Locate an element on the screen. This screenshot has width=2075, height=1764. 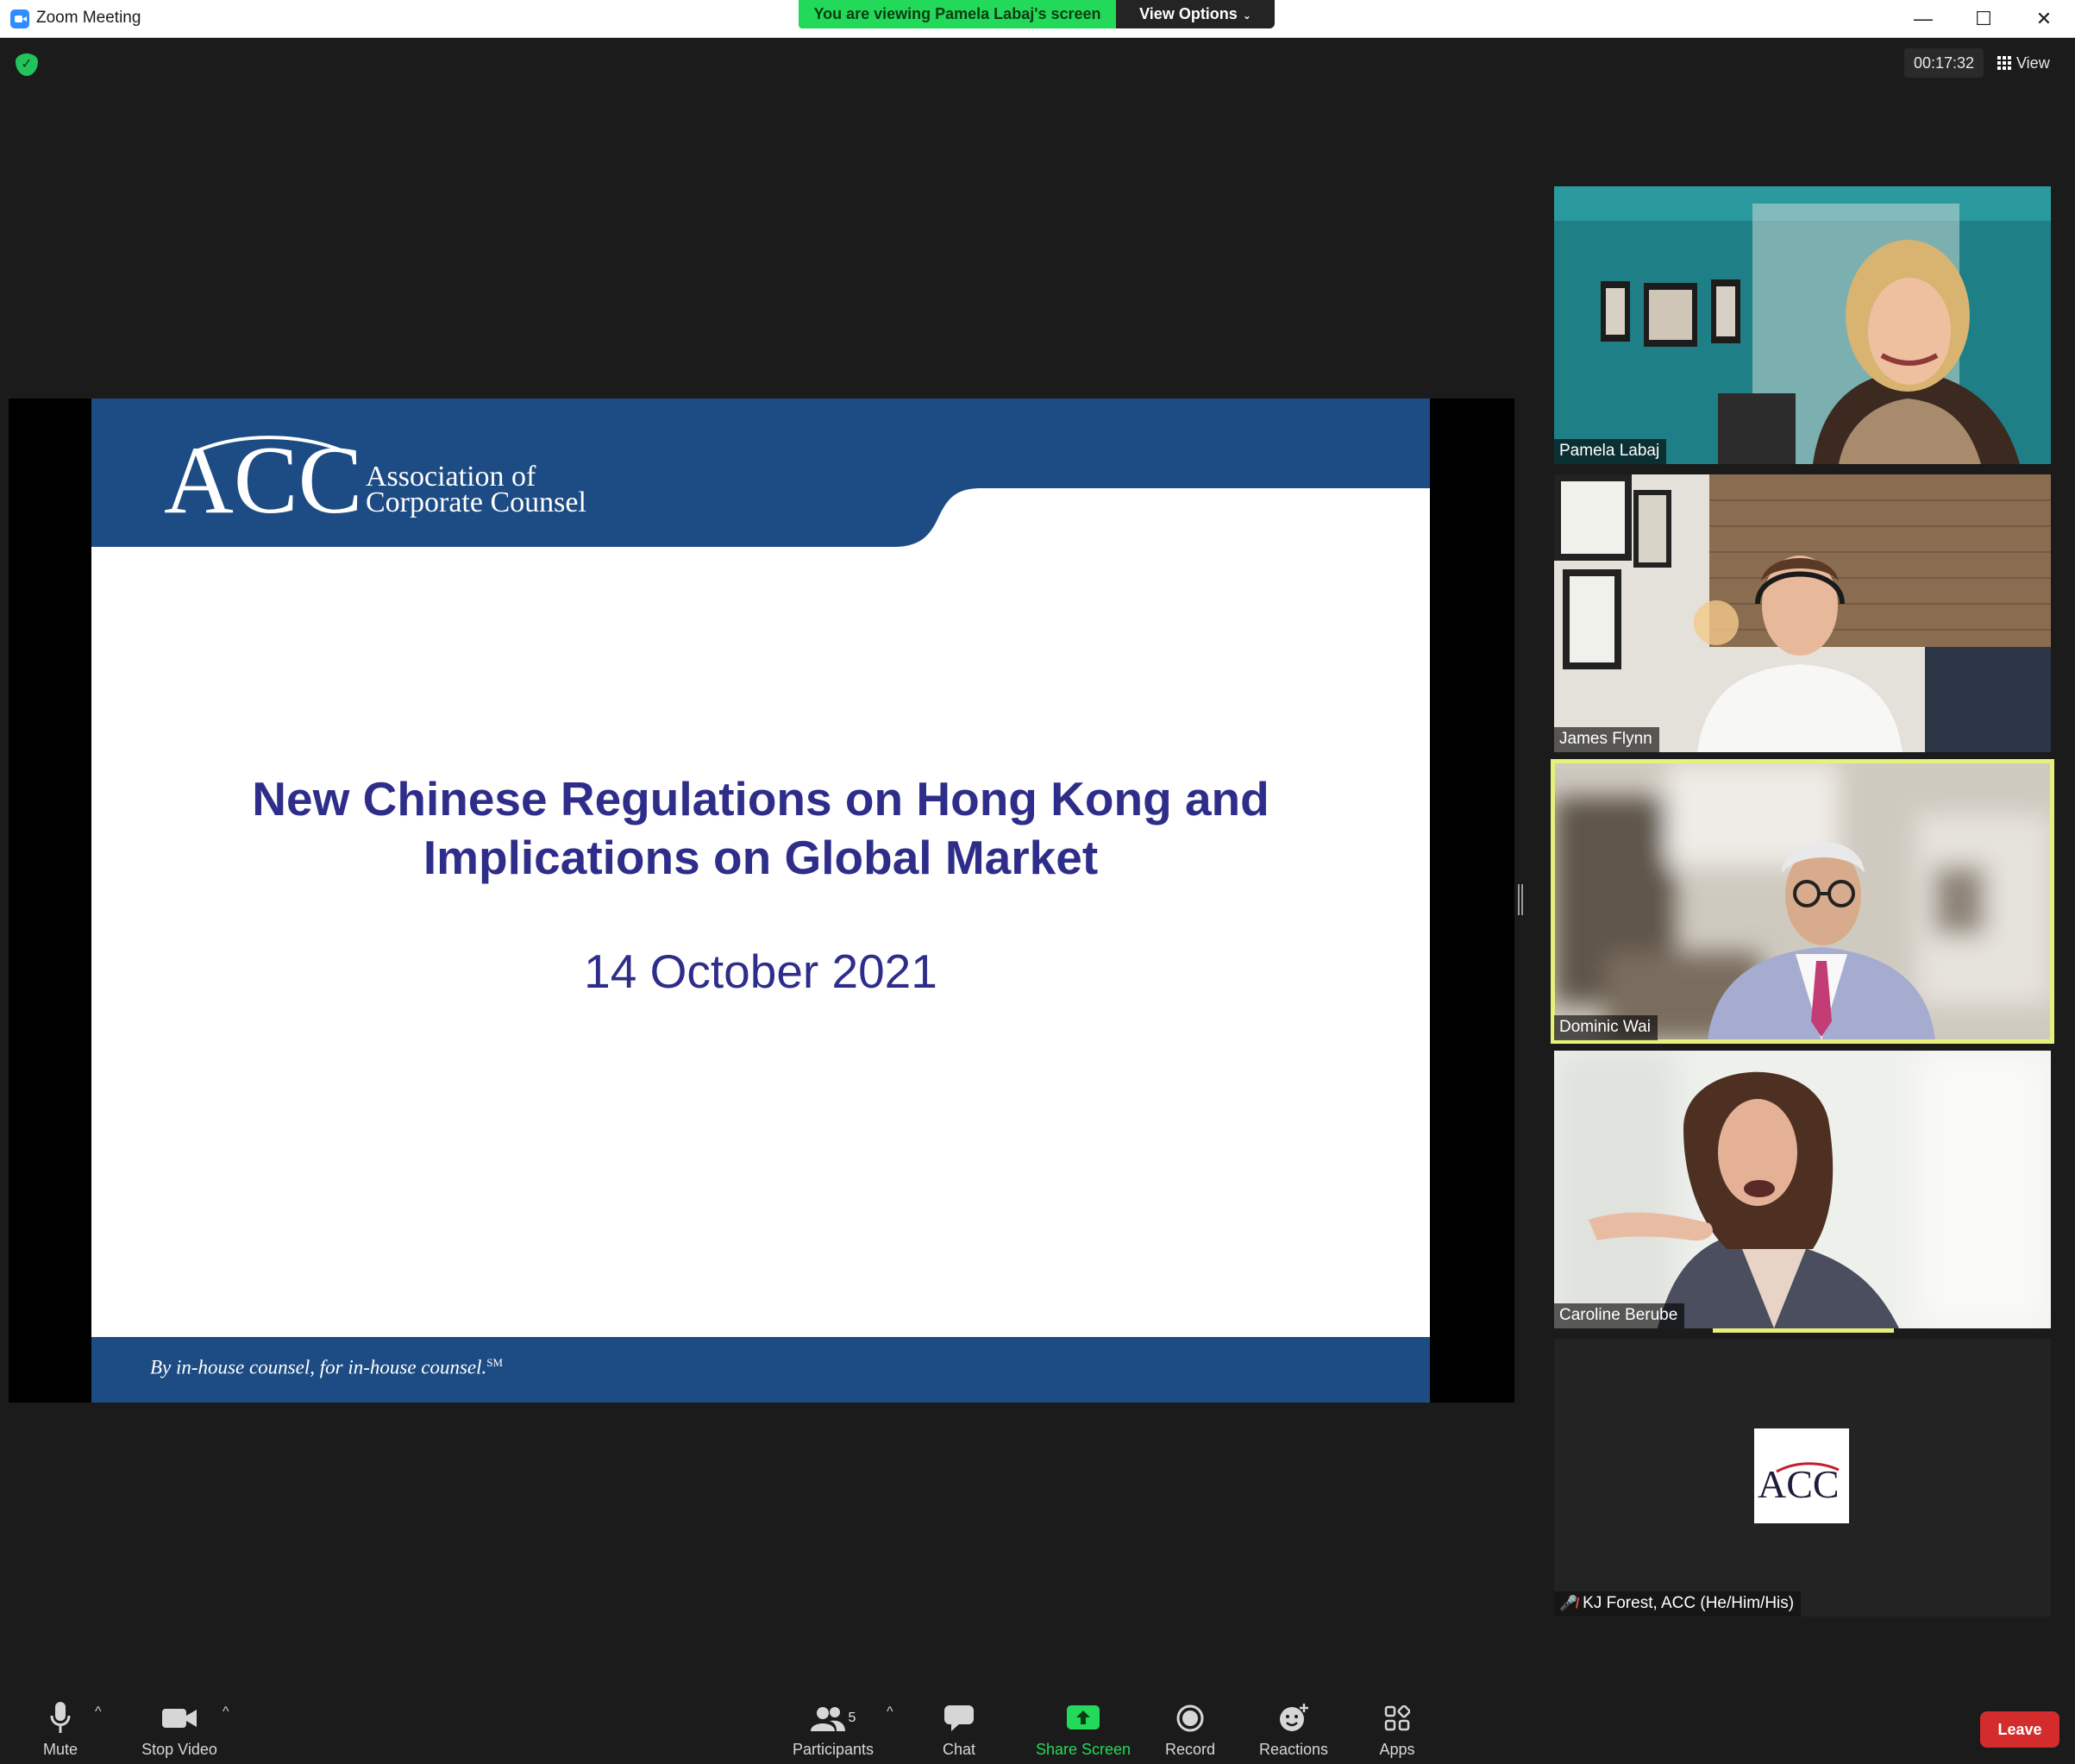
participant-tile-kj-forest: ACC 🎤̸ KJ Forest, ACC (He/Him/His) is located at coordinates (1803, 1477).